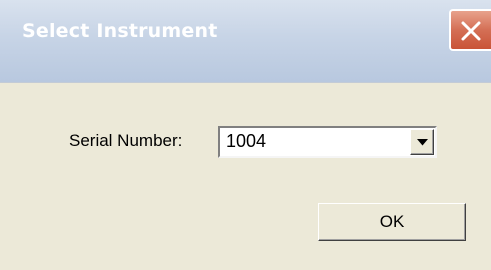 The image size is (491, 270). Describe the element at coordinates (126, 140) in the screenshot. I see `serial-number-label: Serial Number:` at that location.